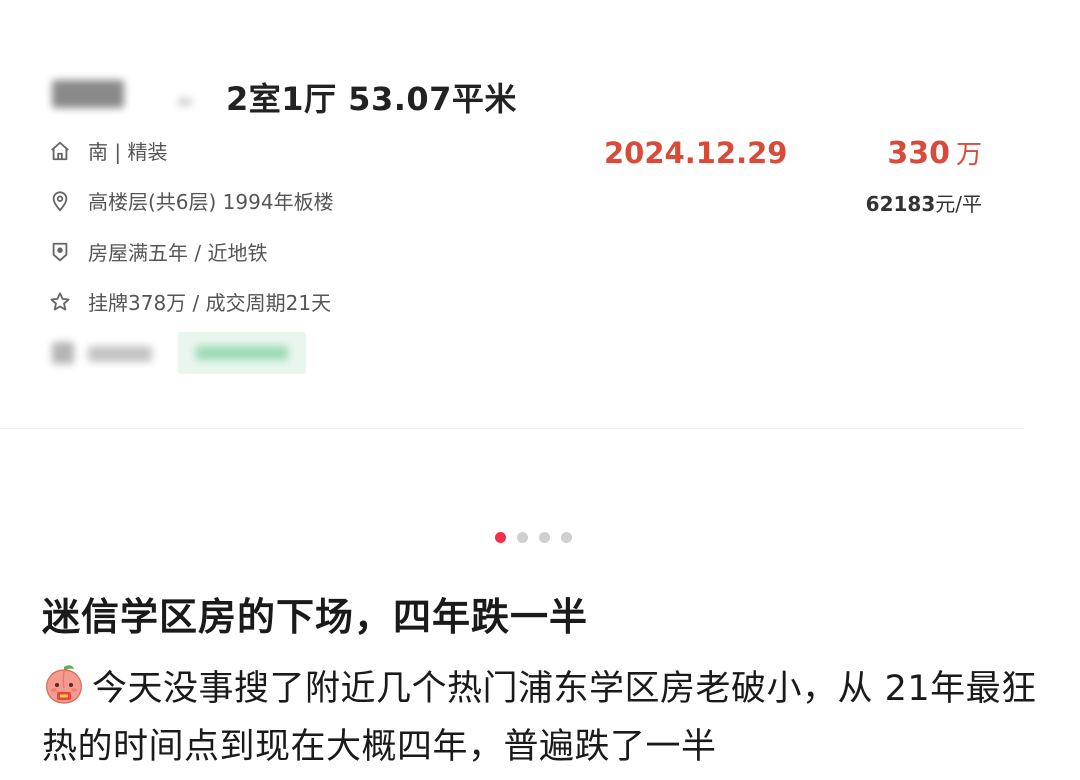  Describe the element at coordinates (120, 354) in the screenshot. I see `agent-name-blurred` at that location.